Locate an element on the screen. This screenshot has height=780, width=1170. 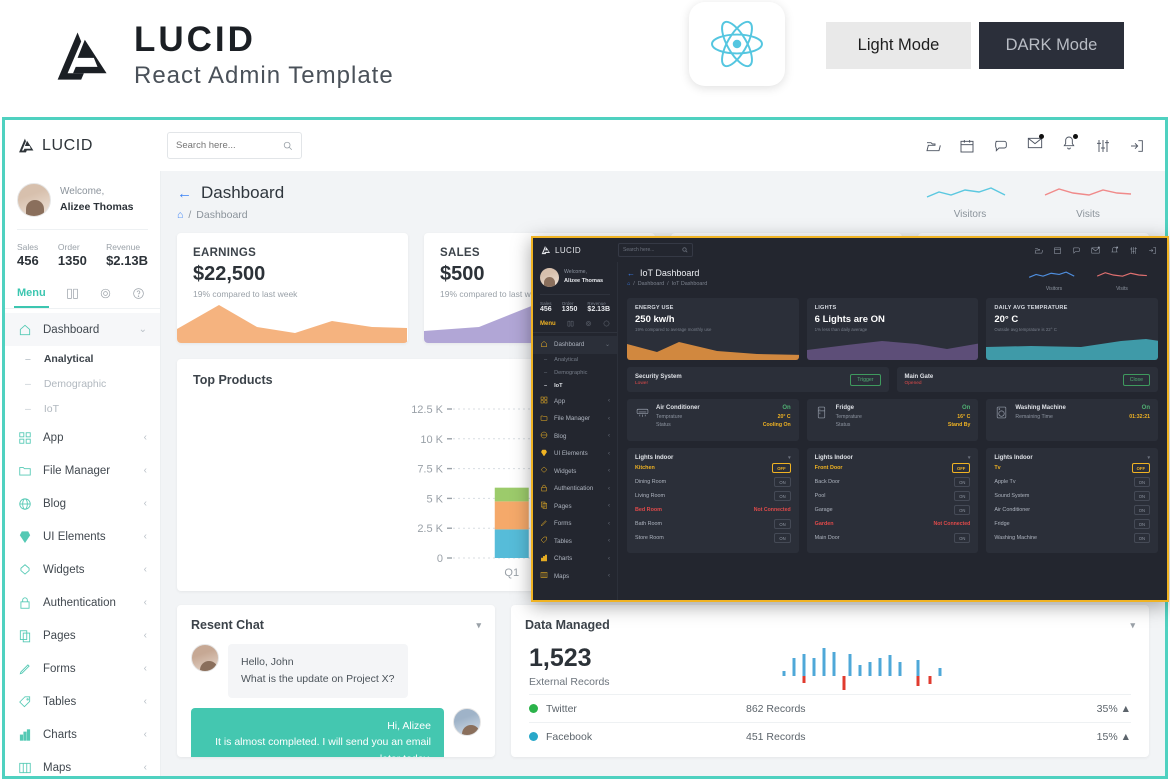
breadcrumb-current: IoT Dashboard is located at coordinates (690, 284).